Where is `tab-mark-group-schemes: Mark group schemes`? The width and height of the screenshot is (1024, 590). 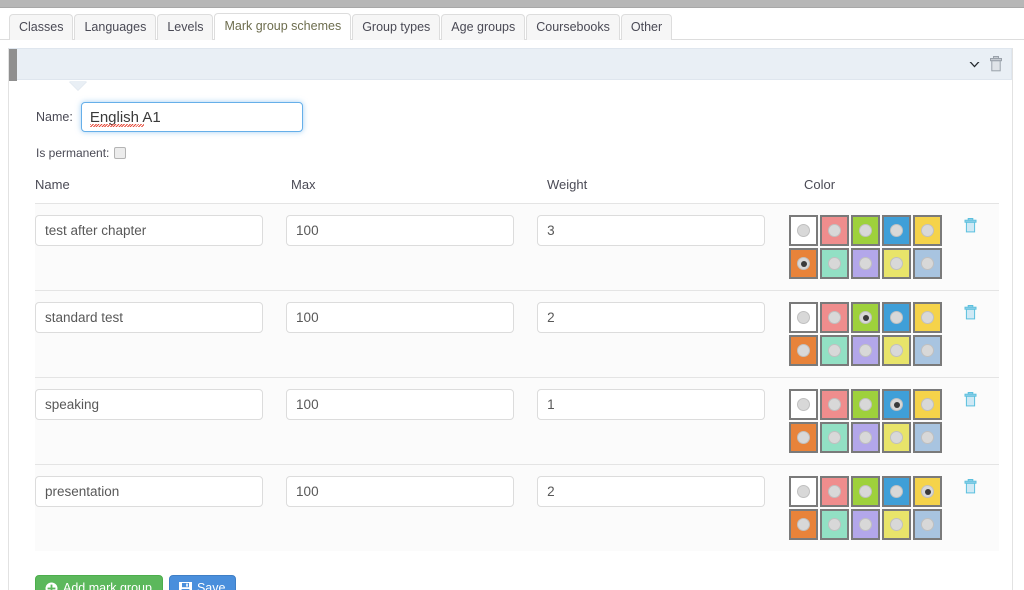
tab-mark-group-schemes: Mark group schemes is located at coordinates (283, 26).